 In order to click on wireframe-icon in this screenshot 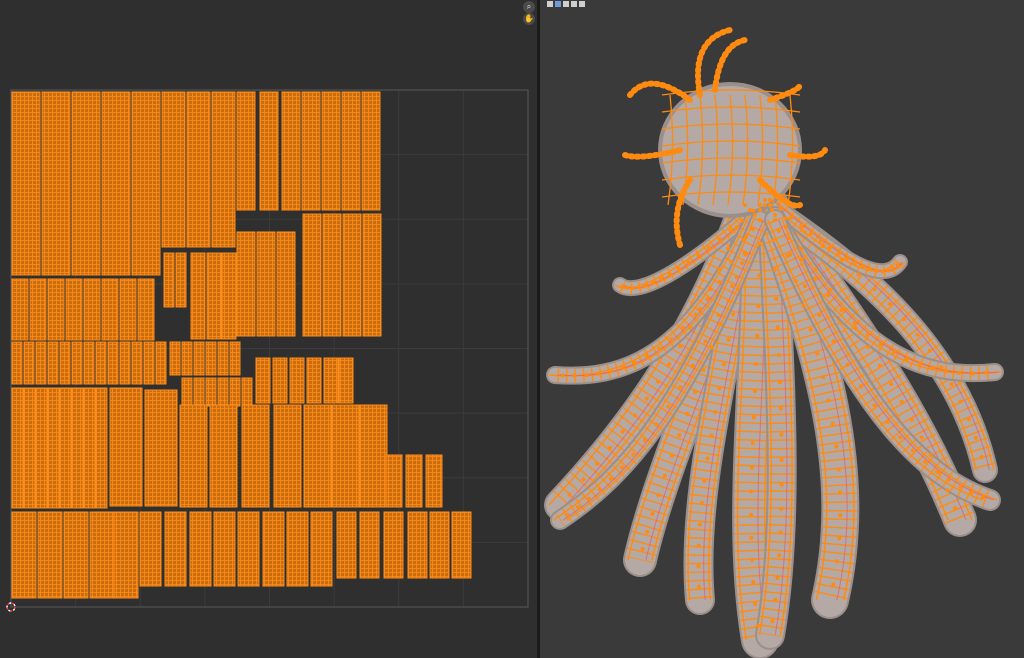, I will do `click(582, 4)`.